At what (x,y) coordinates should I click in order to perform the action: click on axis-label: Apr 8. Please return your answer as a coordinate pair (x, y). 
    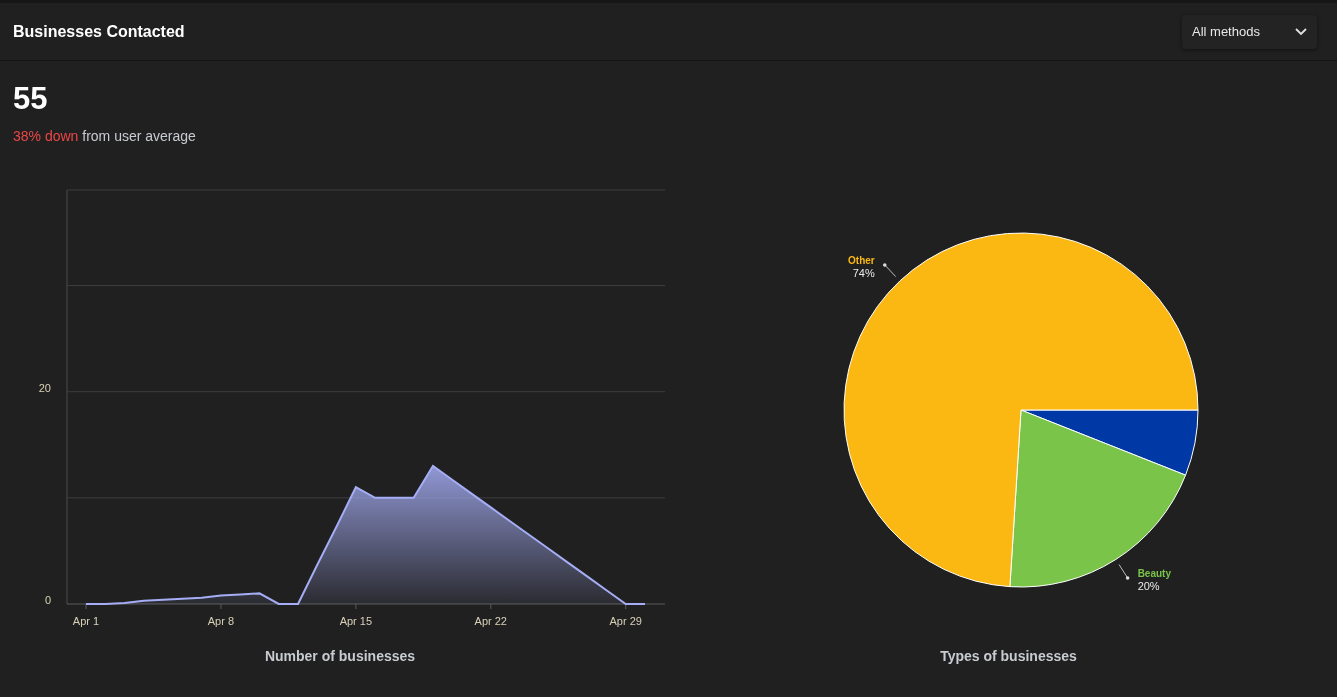
    Looking at the image, I should click on (221, 621).